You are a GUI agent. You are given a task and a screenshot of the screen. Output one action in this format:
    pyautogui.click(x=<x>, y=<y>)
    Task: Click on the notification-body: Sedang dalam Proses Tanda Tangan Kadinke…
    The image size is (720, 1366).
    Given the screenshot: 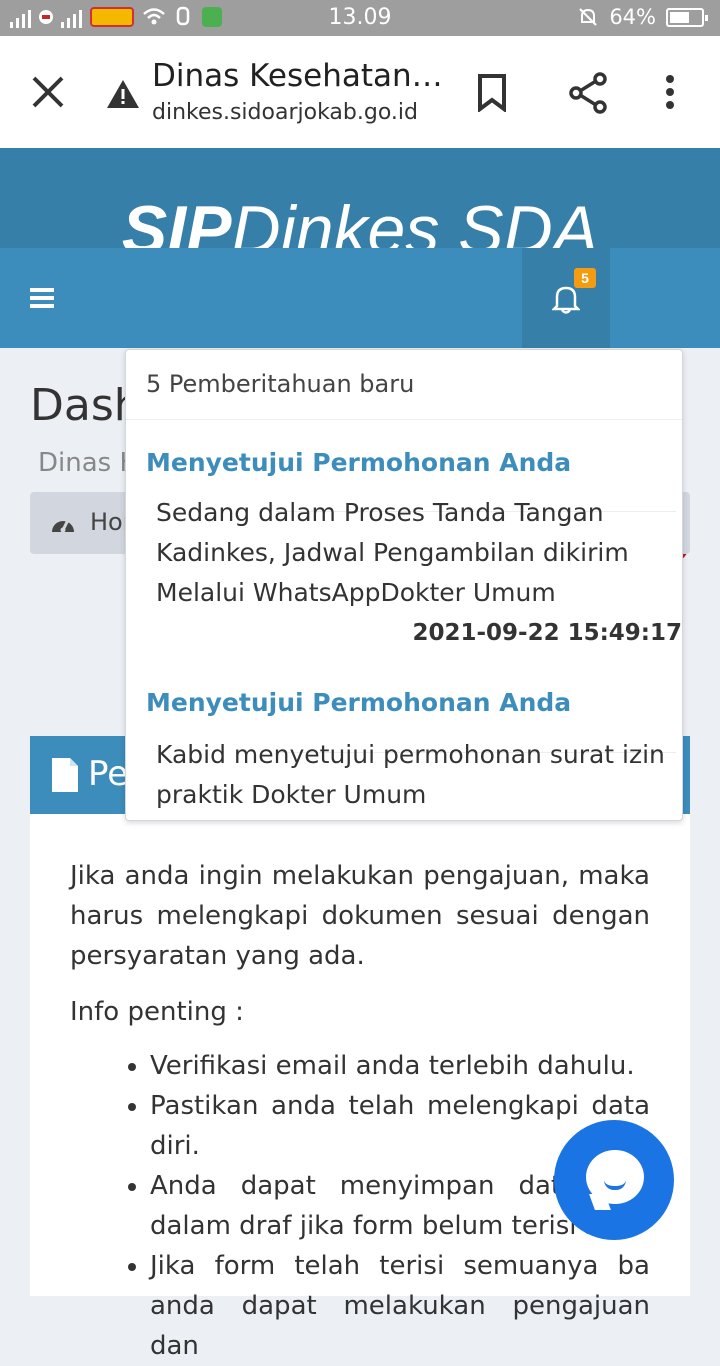 What is the action you would take?
    pyautogui.click(x=392, y=552)
    